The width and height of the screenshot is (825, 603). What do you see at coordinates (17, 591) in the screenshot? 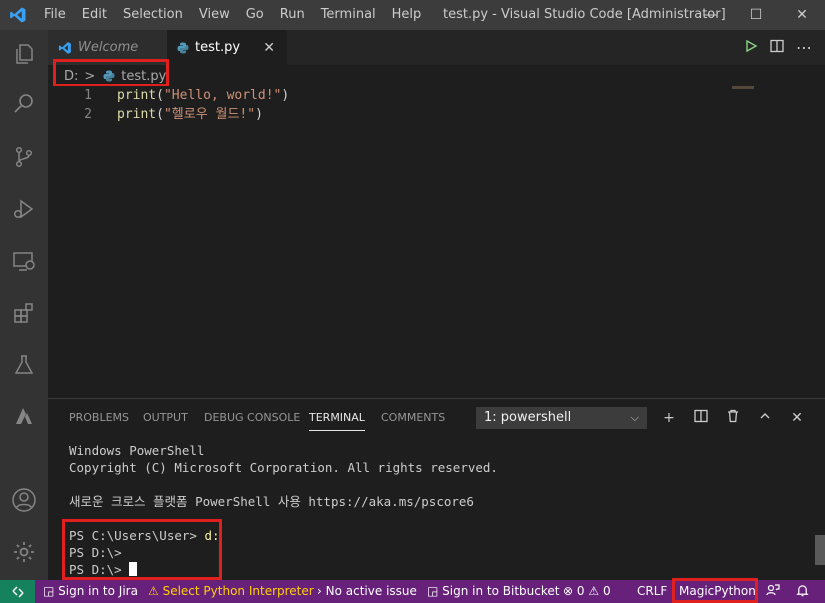
I see `remote-indicator-icon` at bounding box center [17, 591].